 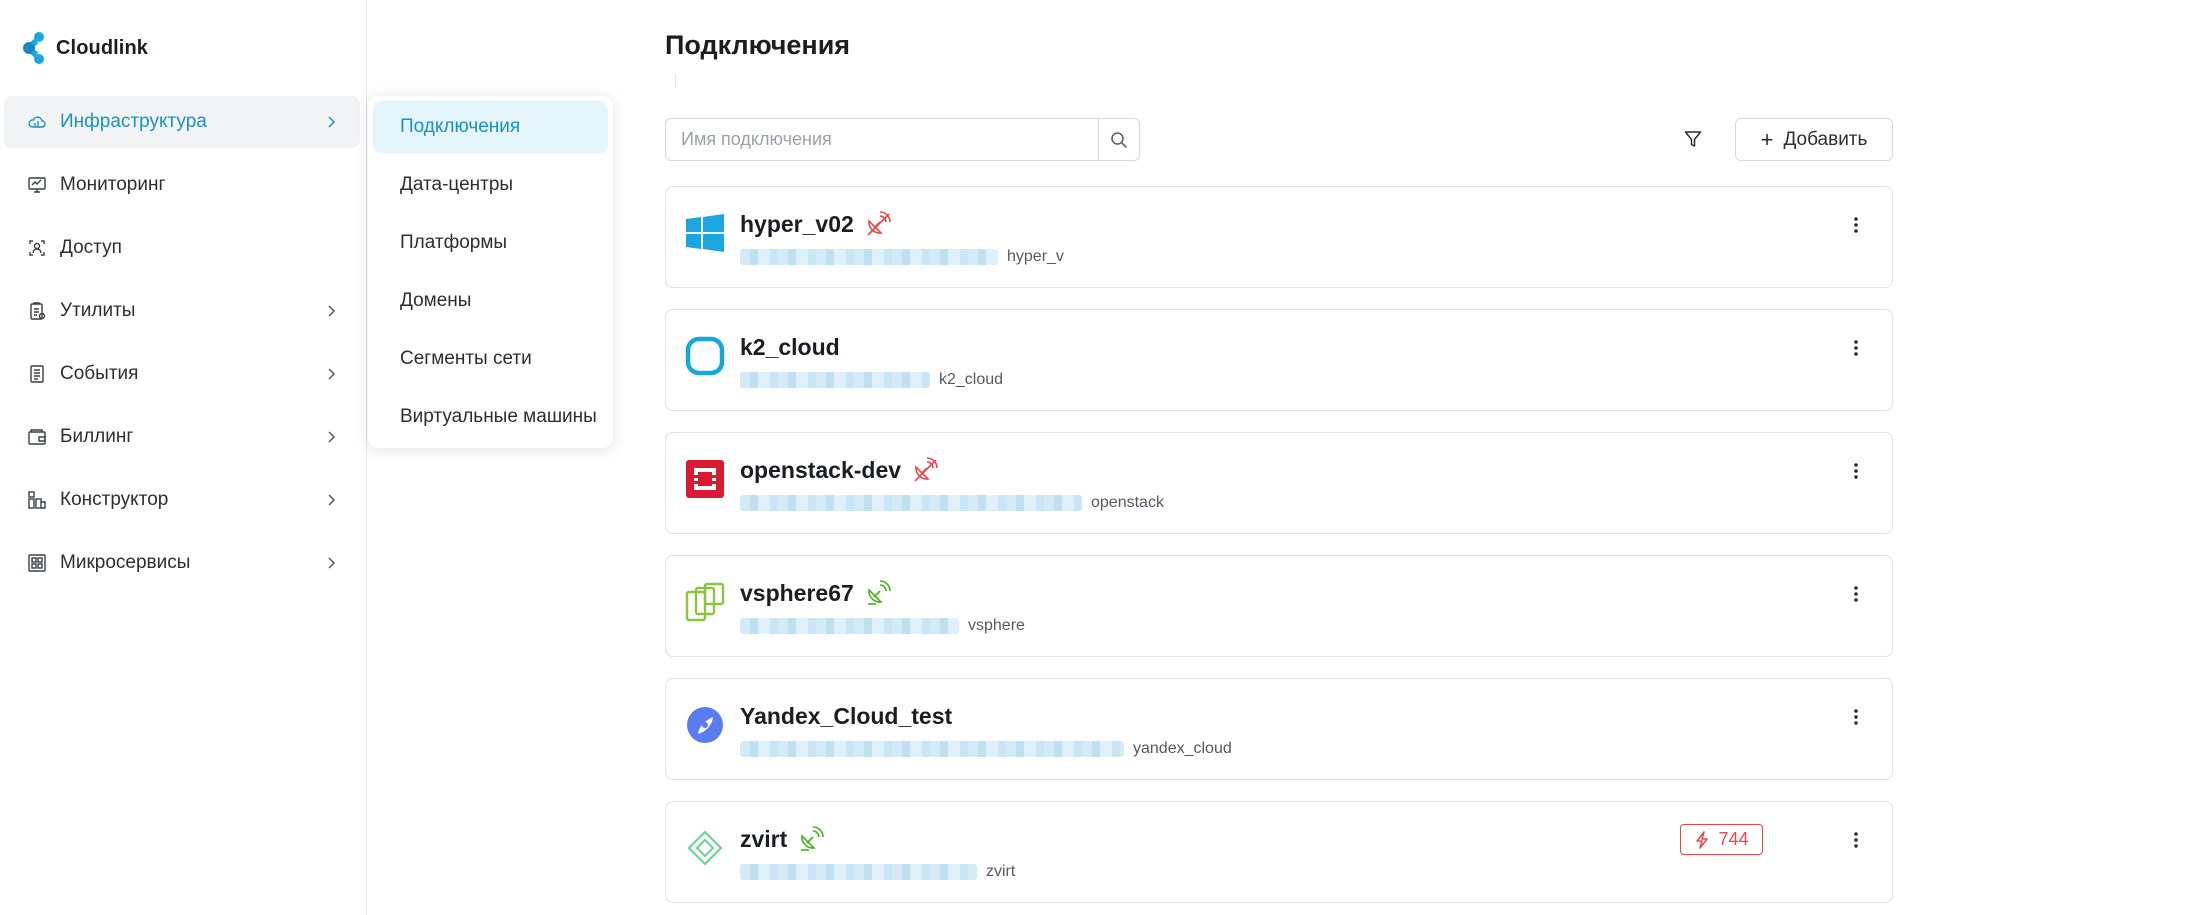 I want to click on connection-card: hyper_v02 hyper_v, so click(x=1279, y=237).